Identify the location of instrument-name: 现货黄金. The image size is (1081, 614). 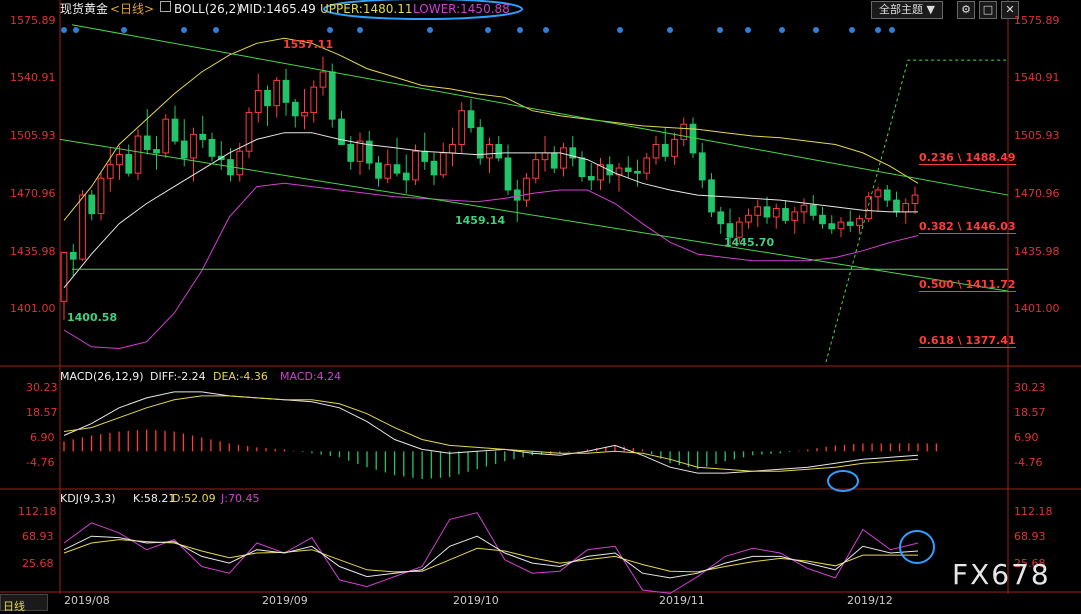
(84, 9).